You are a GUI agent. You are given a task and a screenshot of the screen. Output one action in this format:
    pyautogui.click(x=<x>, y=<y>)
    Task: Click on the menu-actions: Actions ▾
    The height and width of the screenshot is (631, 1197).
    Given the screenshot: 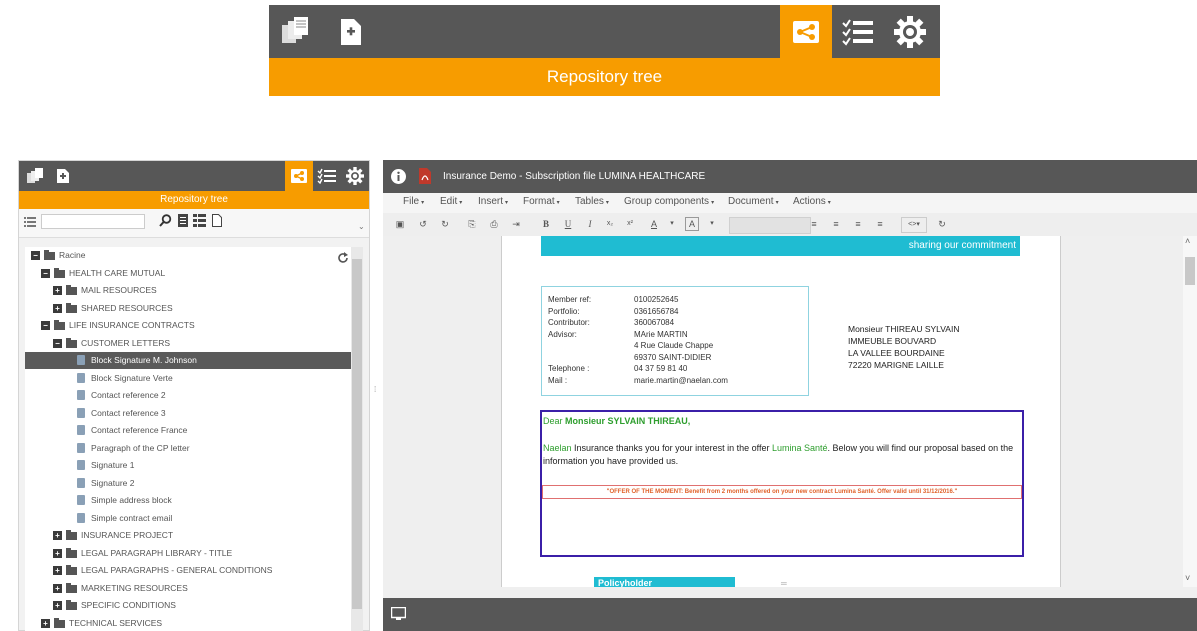 What is the action you would take?
    pyautogui.click(x=812, y=201)
    